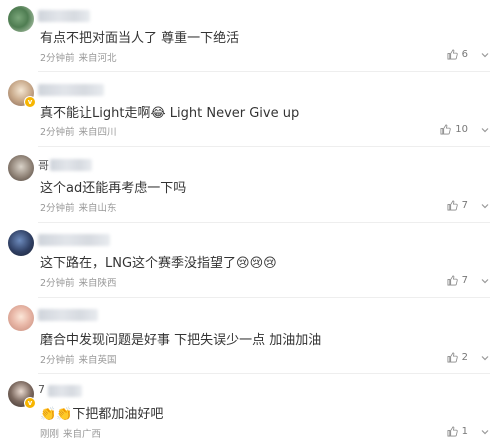 The image size is (500, 440). What do you see at coordinates (170, 113) in the screenshot?
I see `comment-text: 真不能让Light走啊😂 Light Never Give up` at bounding box center [170, 113].